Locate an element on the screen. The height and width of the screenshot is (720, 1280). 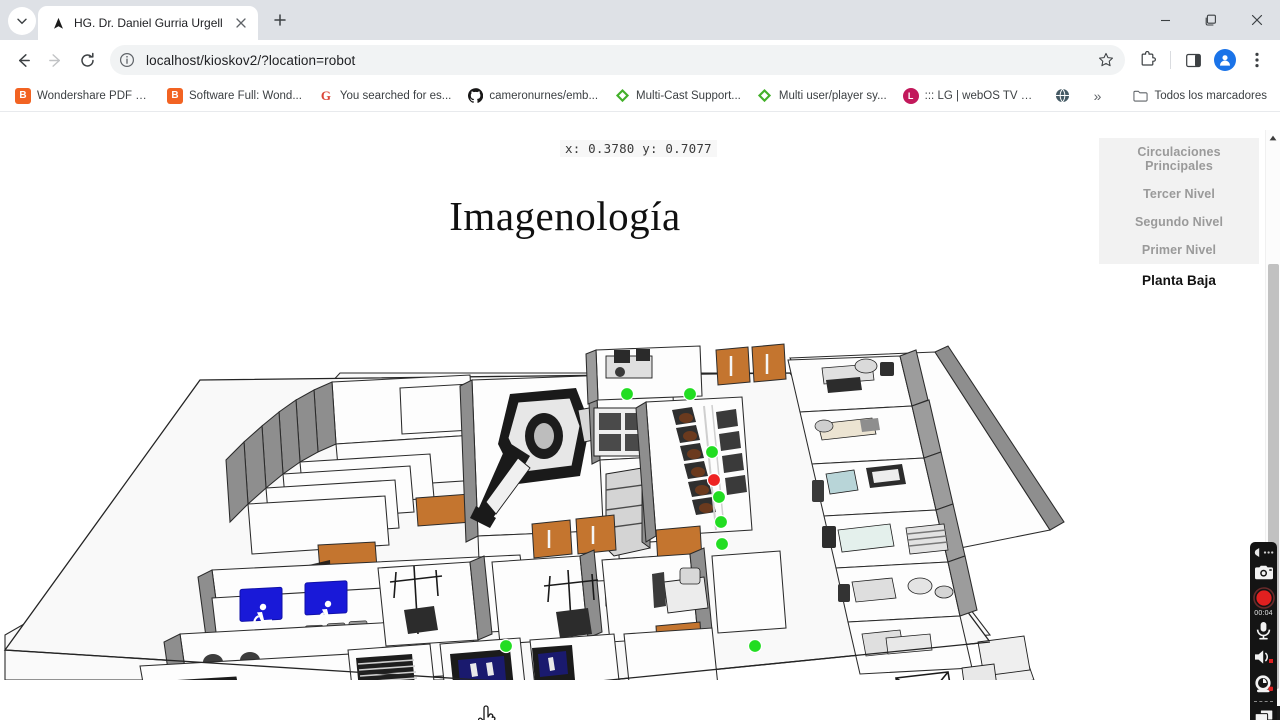
github-icon is located at coordinates (475, 95).